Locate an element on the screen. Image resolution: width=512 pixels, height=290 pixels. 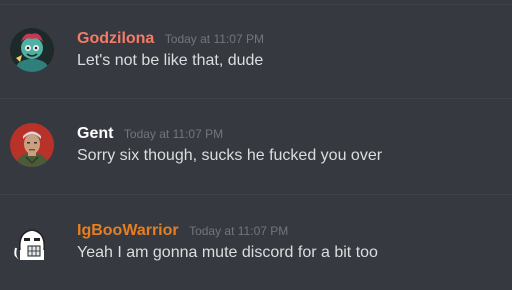
user-avatar-gent is located at coordinates (32, 145).